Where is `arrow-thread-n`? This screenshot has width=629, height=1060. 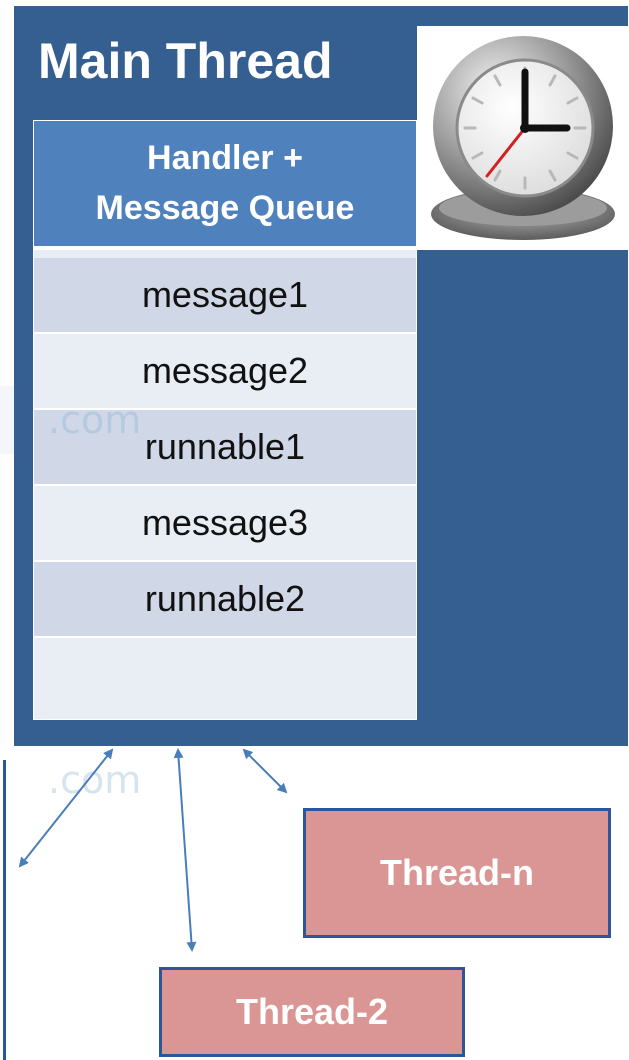 arrow-thread-n is located at coordinates (265, 771).